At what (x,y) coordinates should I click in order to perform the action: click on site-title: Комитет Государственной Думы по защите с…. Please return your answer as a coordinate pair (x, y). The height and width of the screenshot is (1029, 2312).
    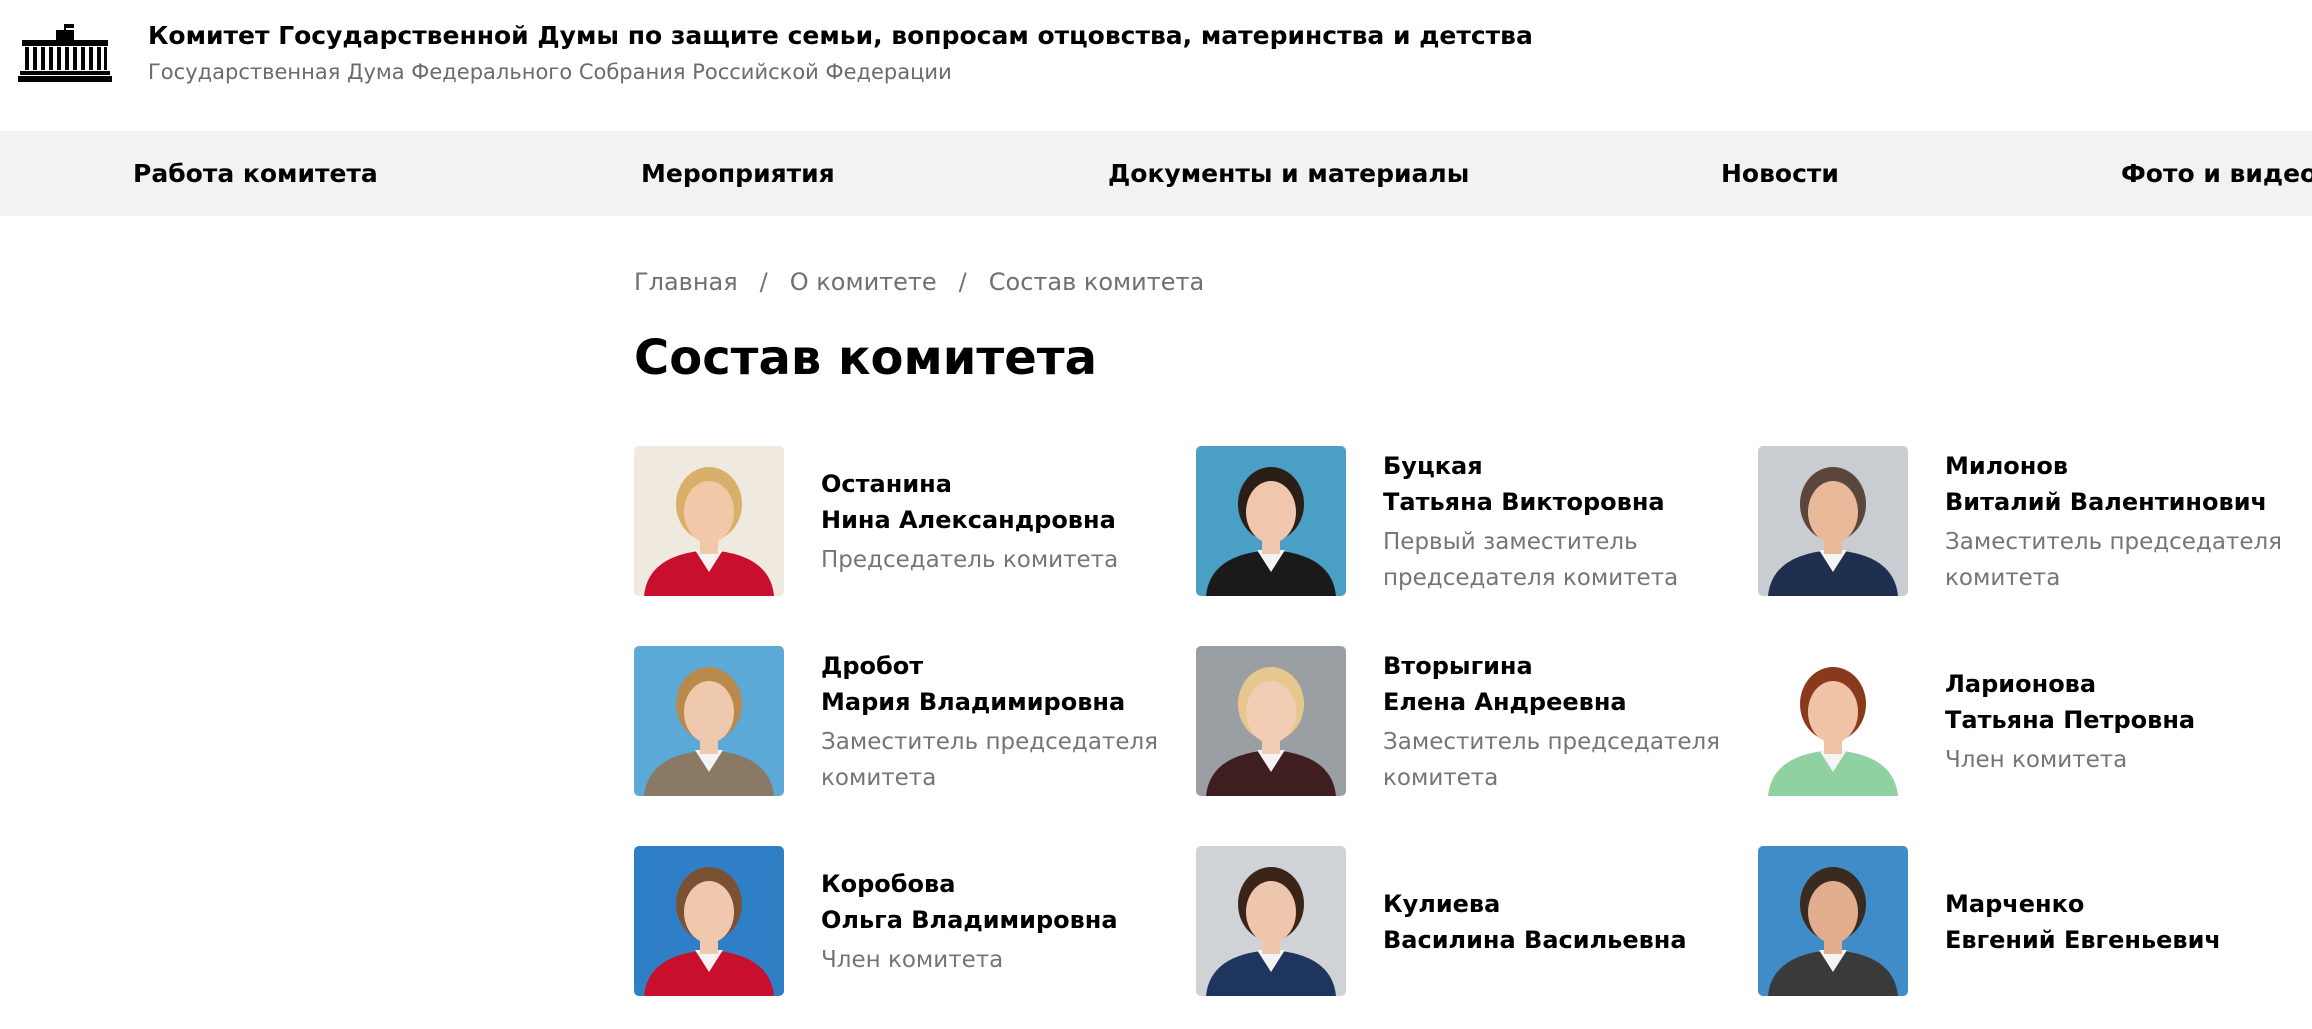
    Looking at the image, I should click on (840, 35).